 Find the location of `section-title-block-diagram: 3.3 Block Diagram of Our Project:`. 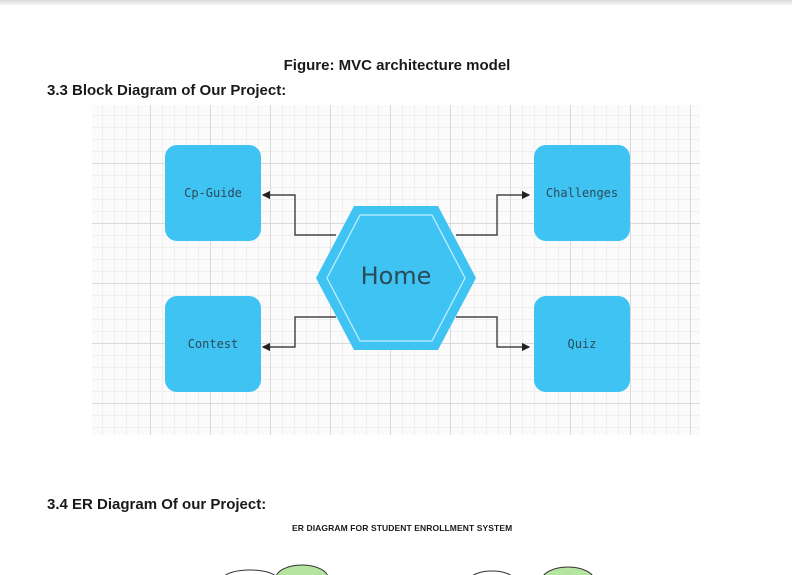

section-title-block-diagram: 3.3 Block Diagram of Our Project: is located at coordinates (167, 90).